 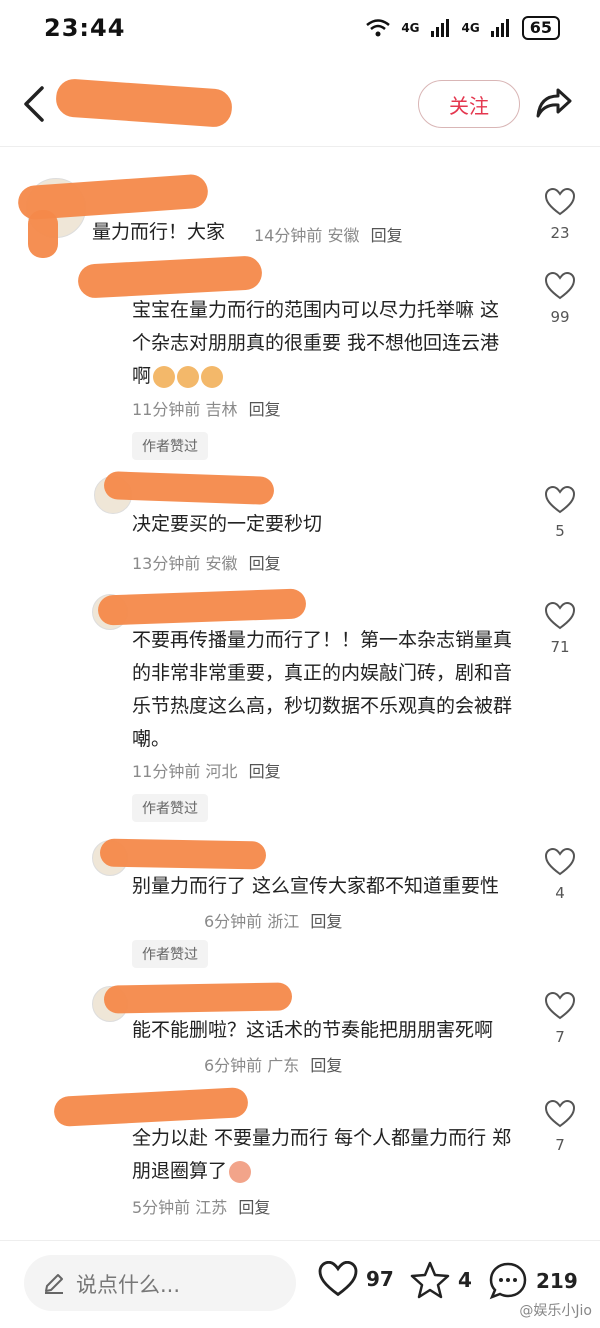 What do you see at coordinates (35, 104) in the screenshot?
I see `back-icon` at bounding box center [35, 104].